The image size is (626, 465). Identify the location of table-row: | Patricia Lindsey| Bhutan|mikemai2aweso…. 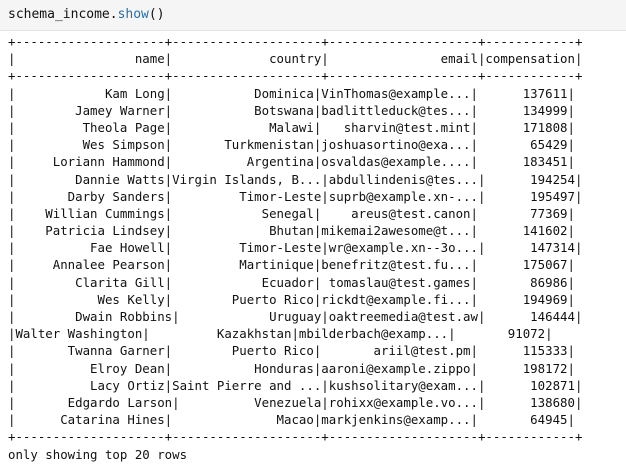
(291, 231).